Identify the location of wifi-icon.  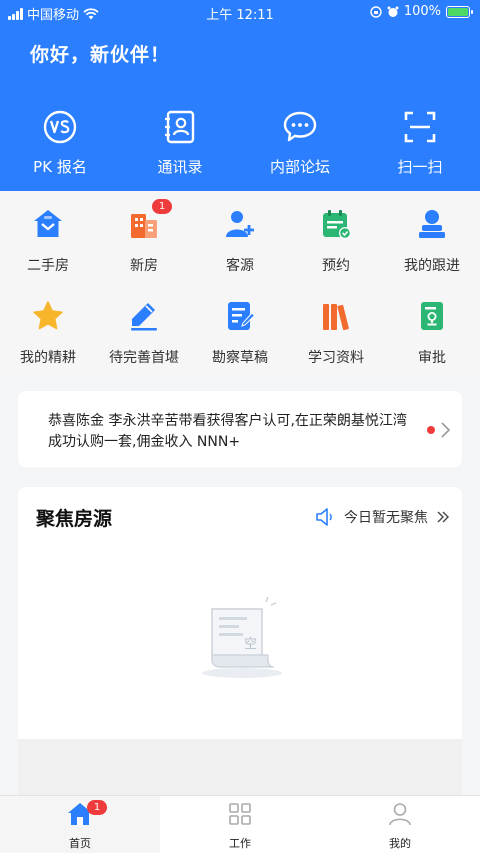
(91, 13).